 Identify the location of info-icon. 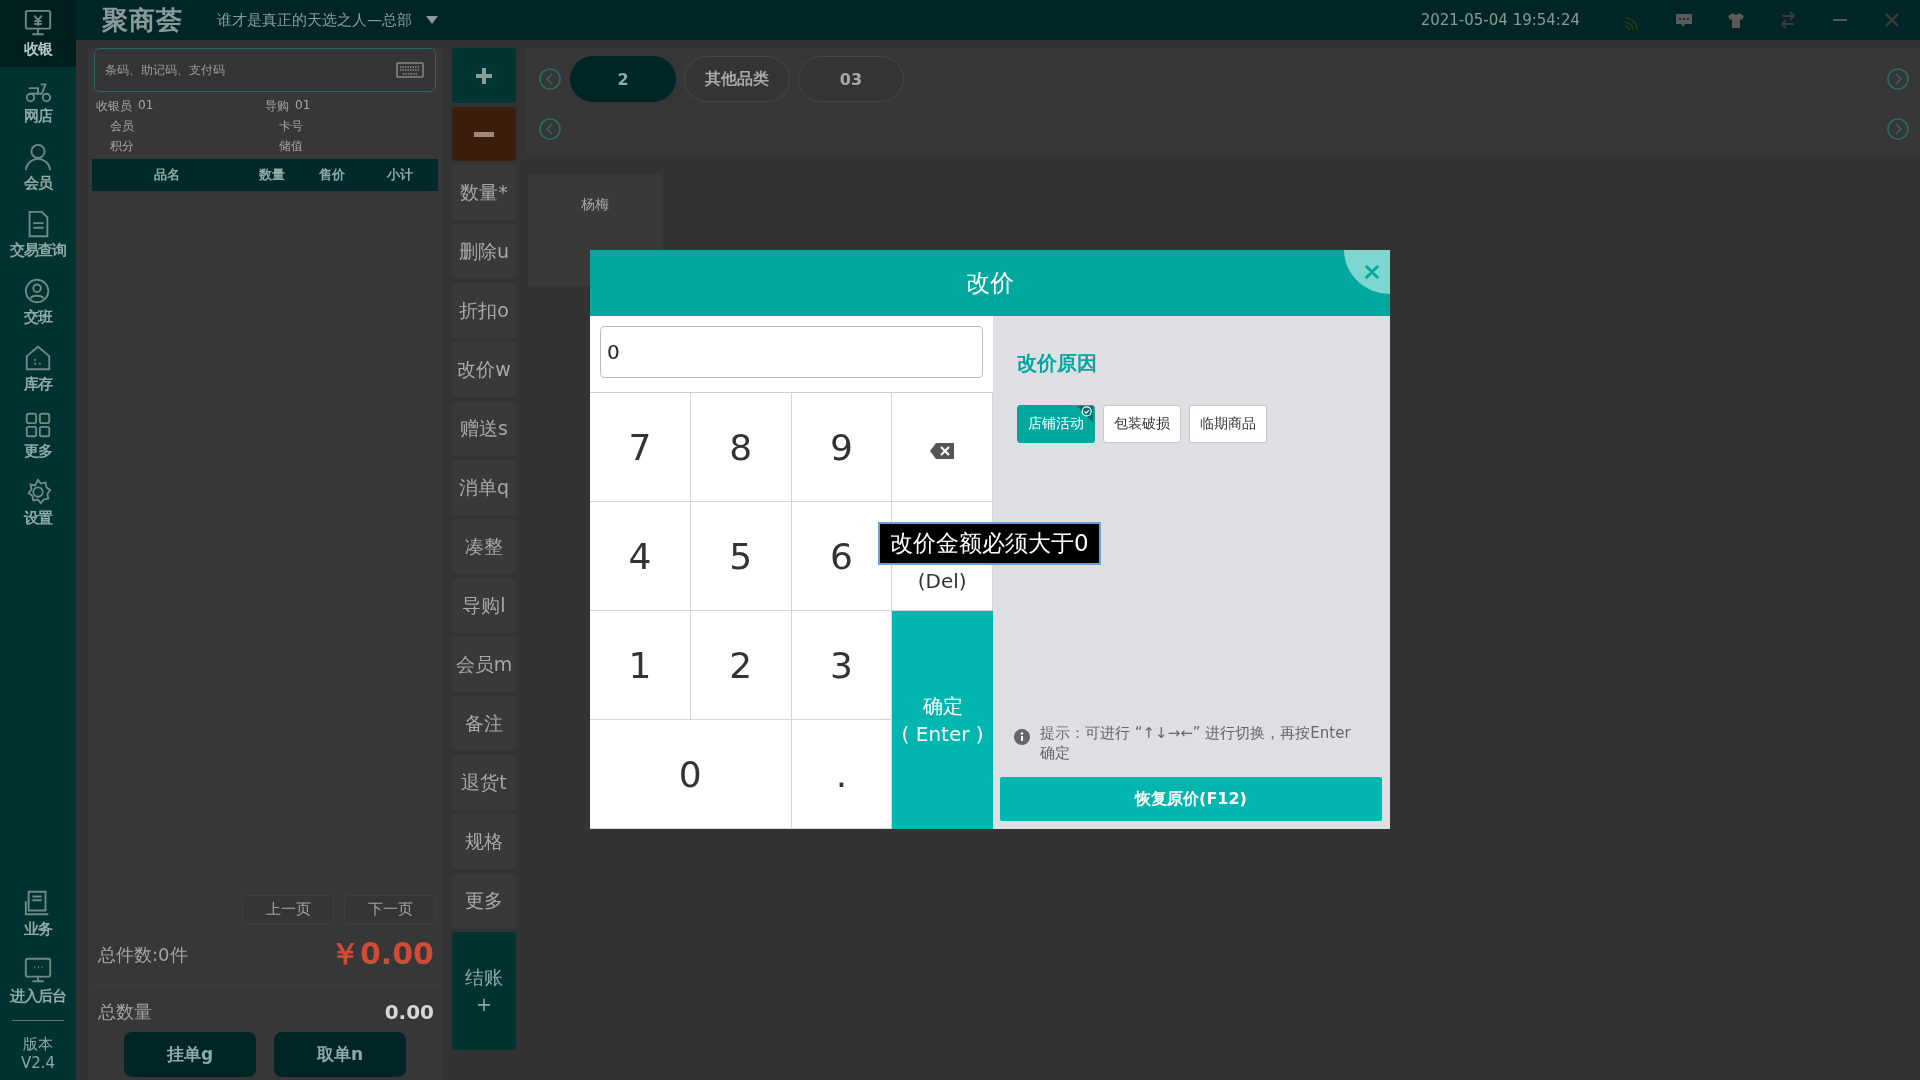
(1022, 736).